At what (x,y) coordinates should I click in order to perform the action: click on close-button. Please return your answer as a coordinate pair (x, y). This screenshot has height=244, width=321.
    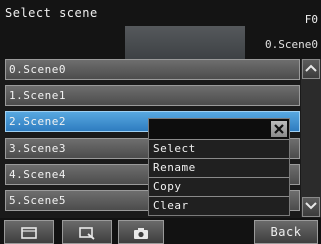
    Looking at the image, I should click on (279, 129).